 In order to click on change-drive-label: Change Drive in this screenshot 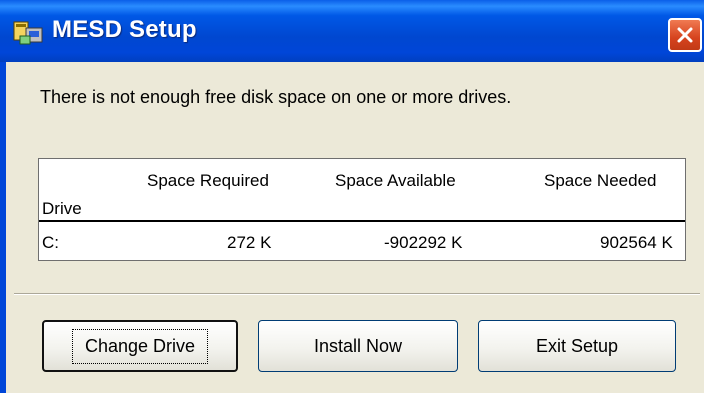, I will do `click(140, 346)`.